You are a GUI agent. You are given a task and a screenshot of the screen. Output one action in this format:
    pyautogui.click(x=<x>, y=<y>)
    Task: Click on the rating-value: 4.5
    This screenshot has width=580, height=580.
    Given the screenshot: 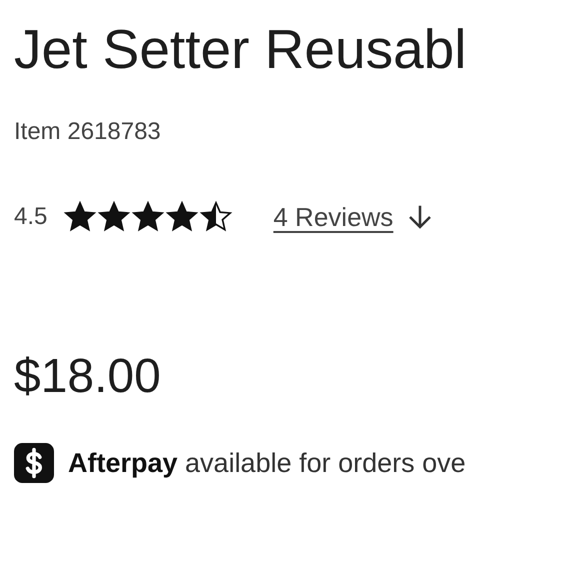 What is the action you would take?
    pyautogui.click(x=31, y=217)
    